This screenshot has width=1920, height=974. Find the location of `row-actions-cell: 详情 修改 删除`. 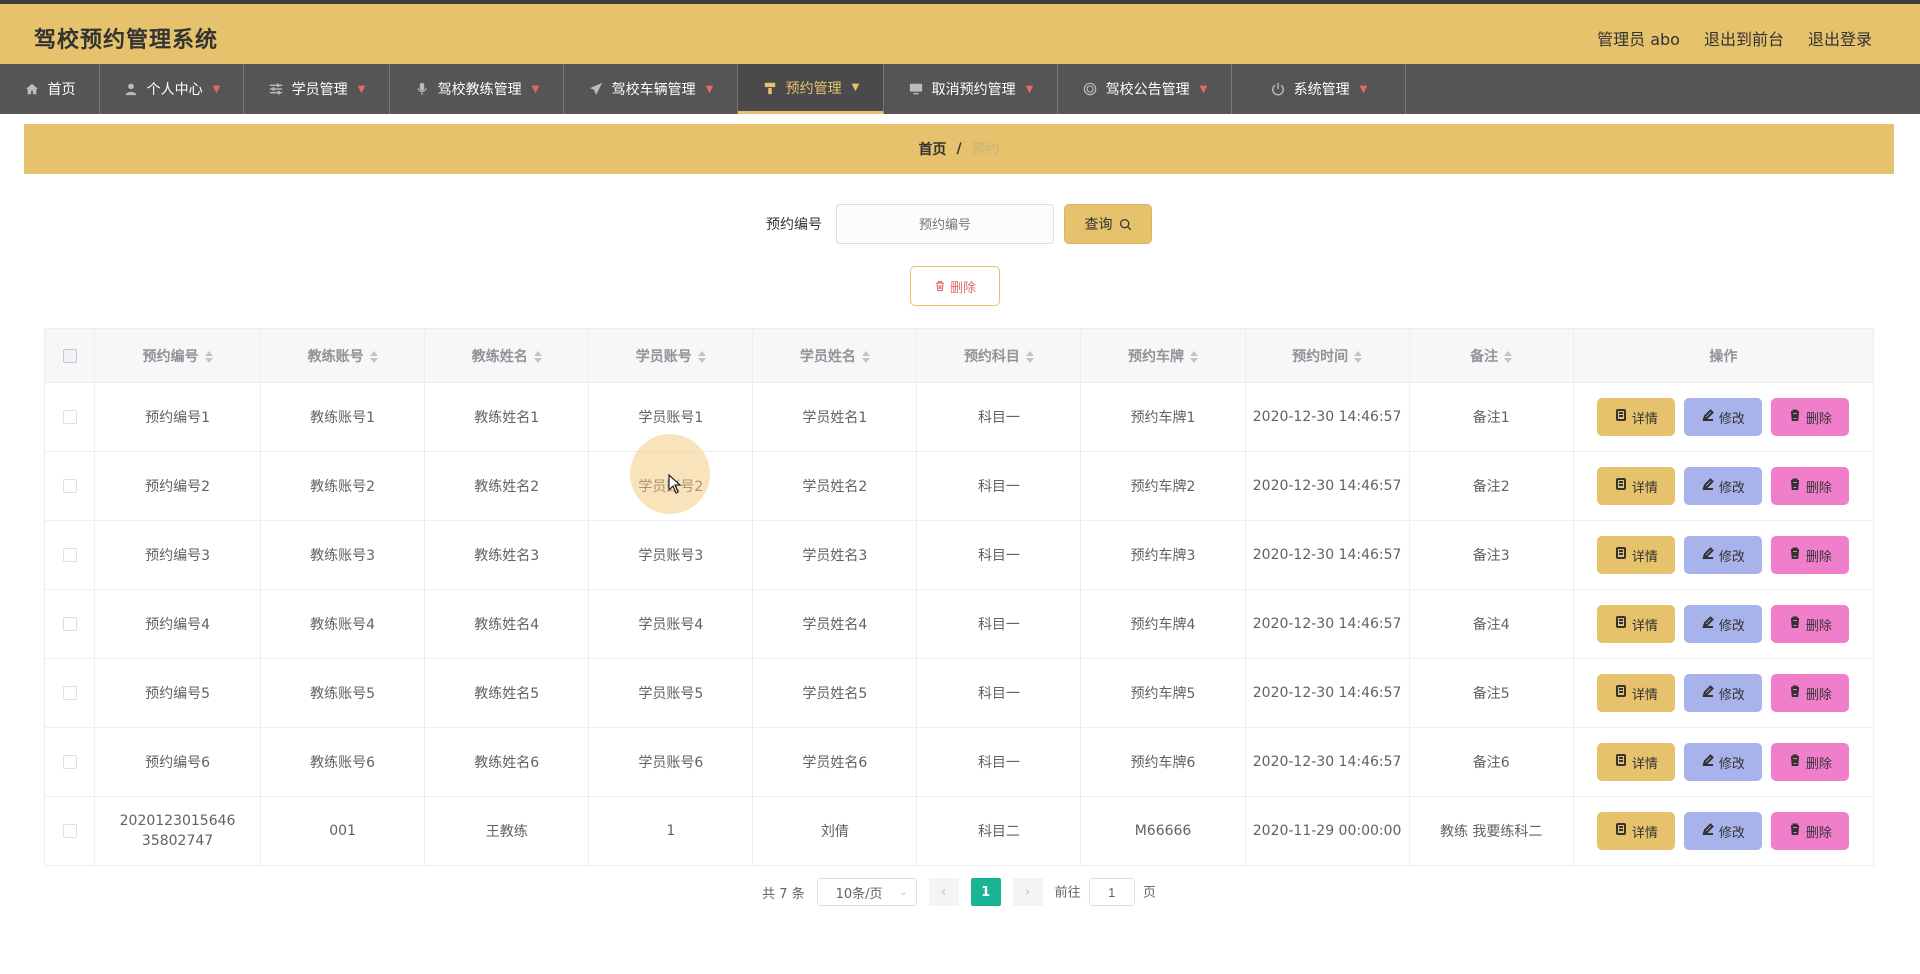

row-actions-cell: 详情 修改 删除 is located at coordinates (1723, 486).